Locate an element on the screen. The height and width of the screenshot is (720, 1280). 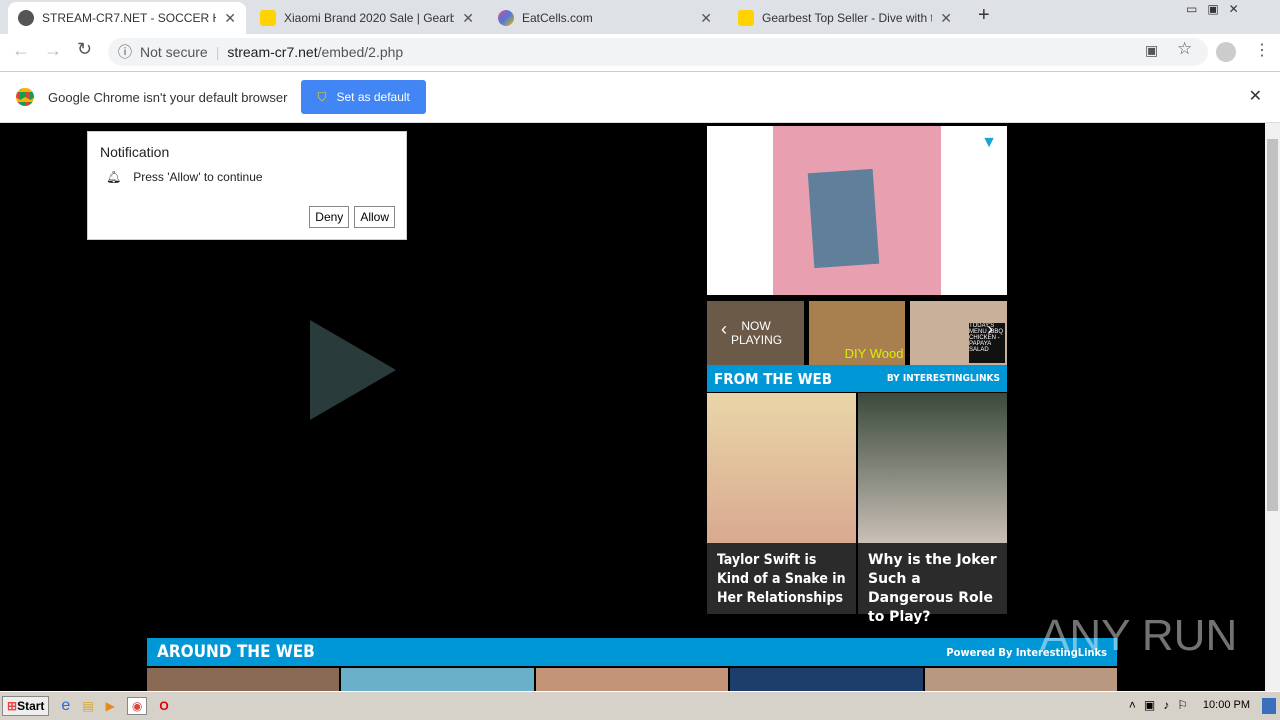
prev-arrow-icon: ‹ is located at coordinates (724, 329).